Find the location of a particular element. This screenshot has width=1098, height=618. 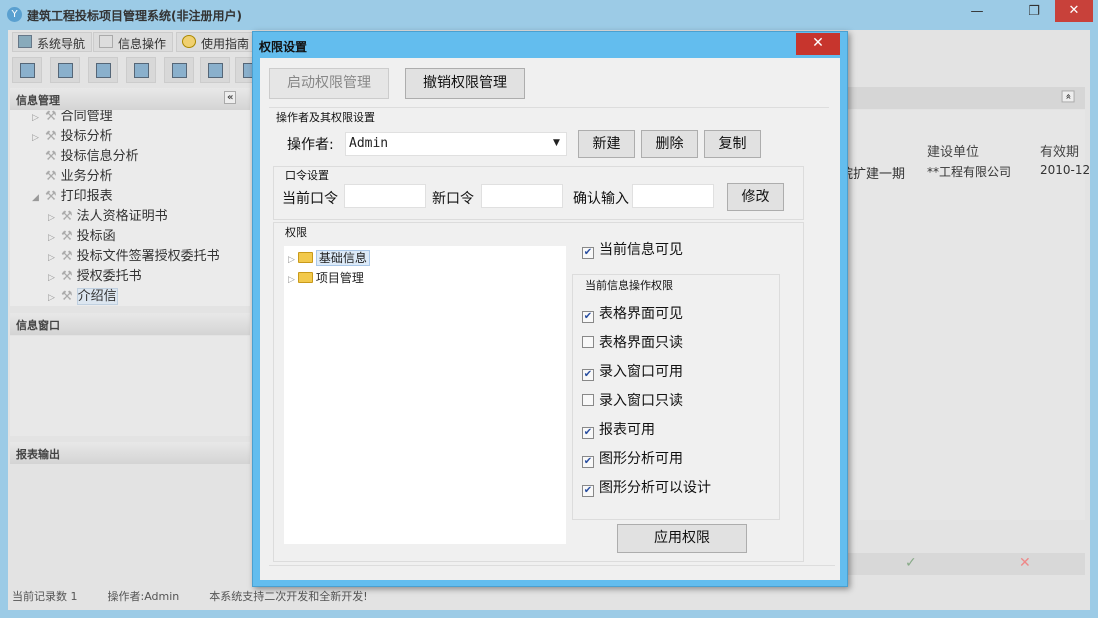

search-tool-button is located at coordinates (27, 70).